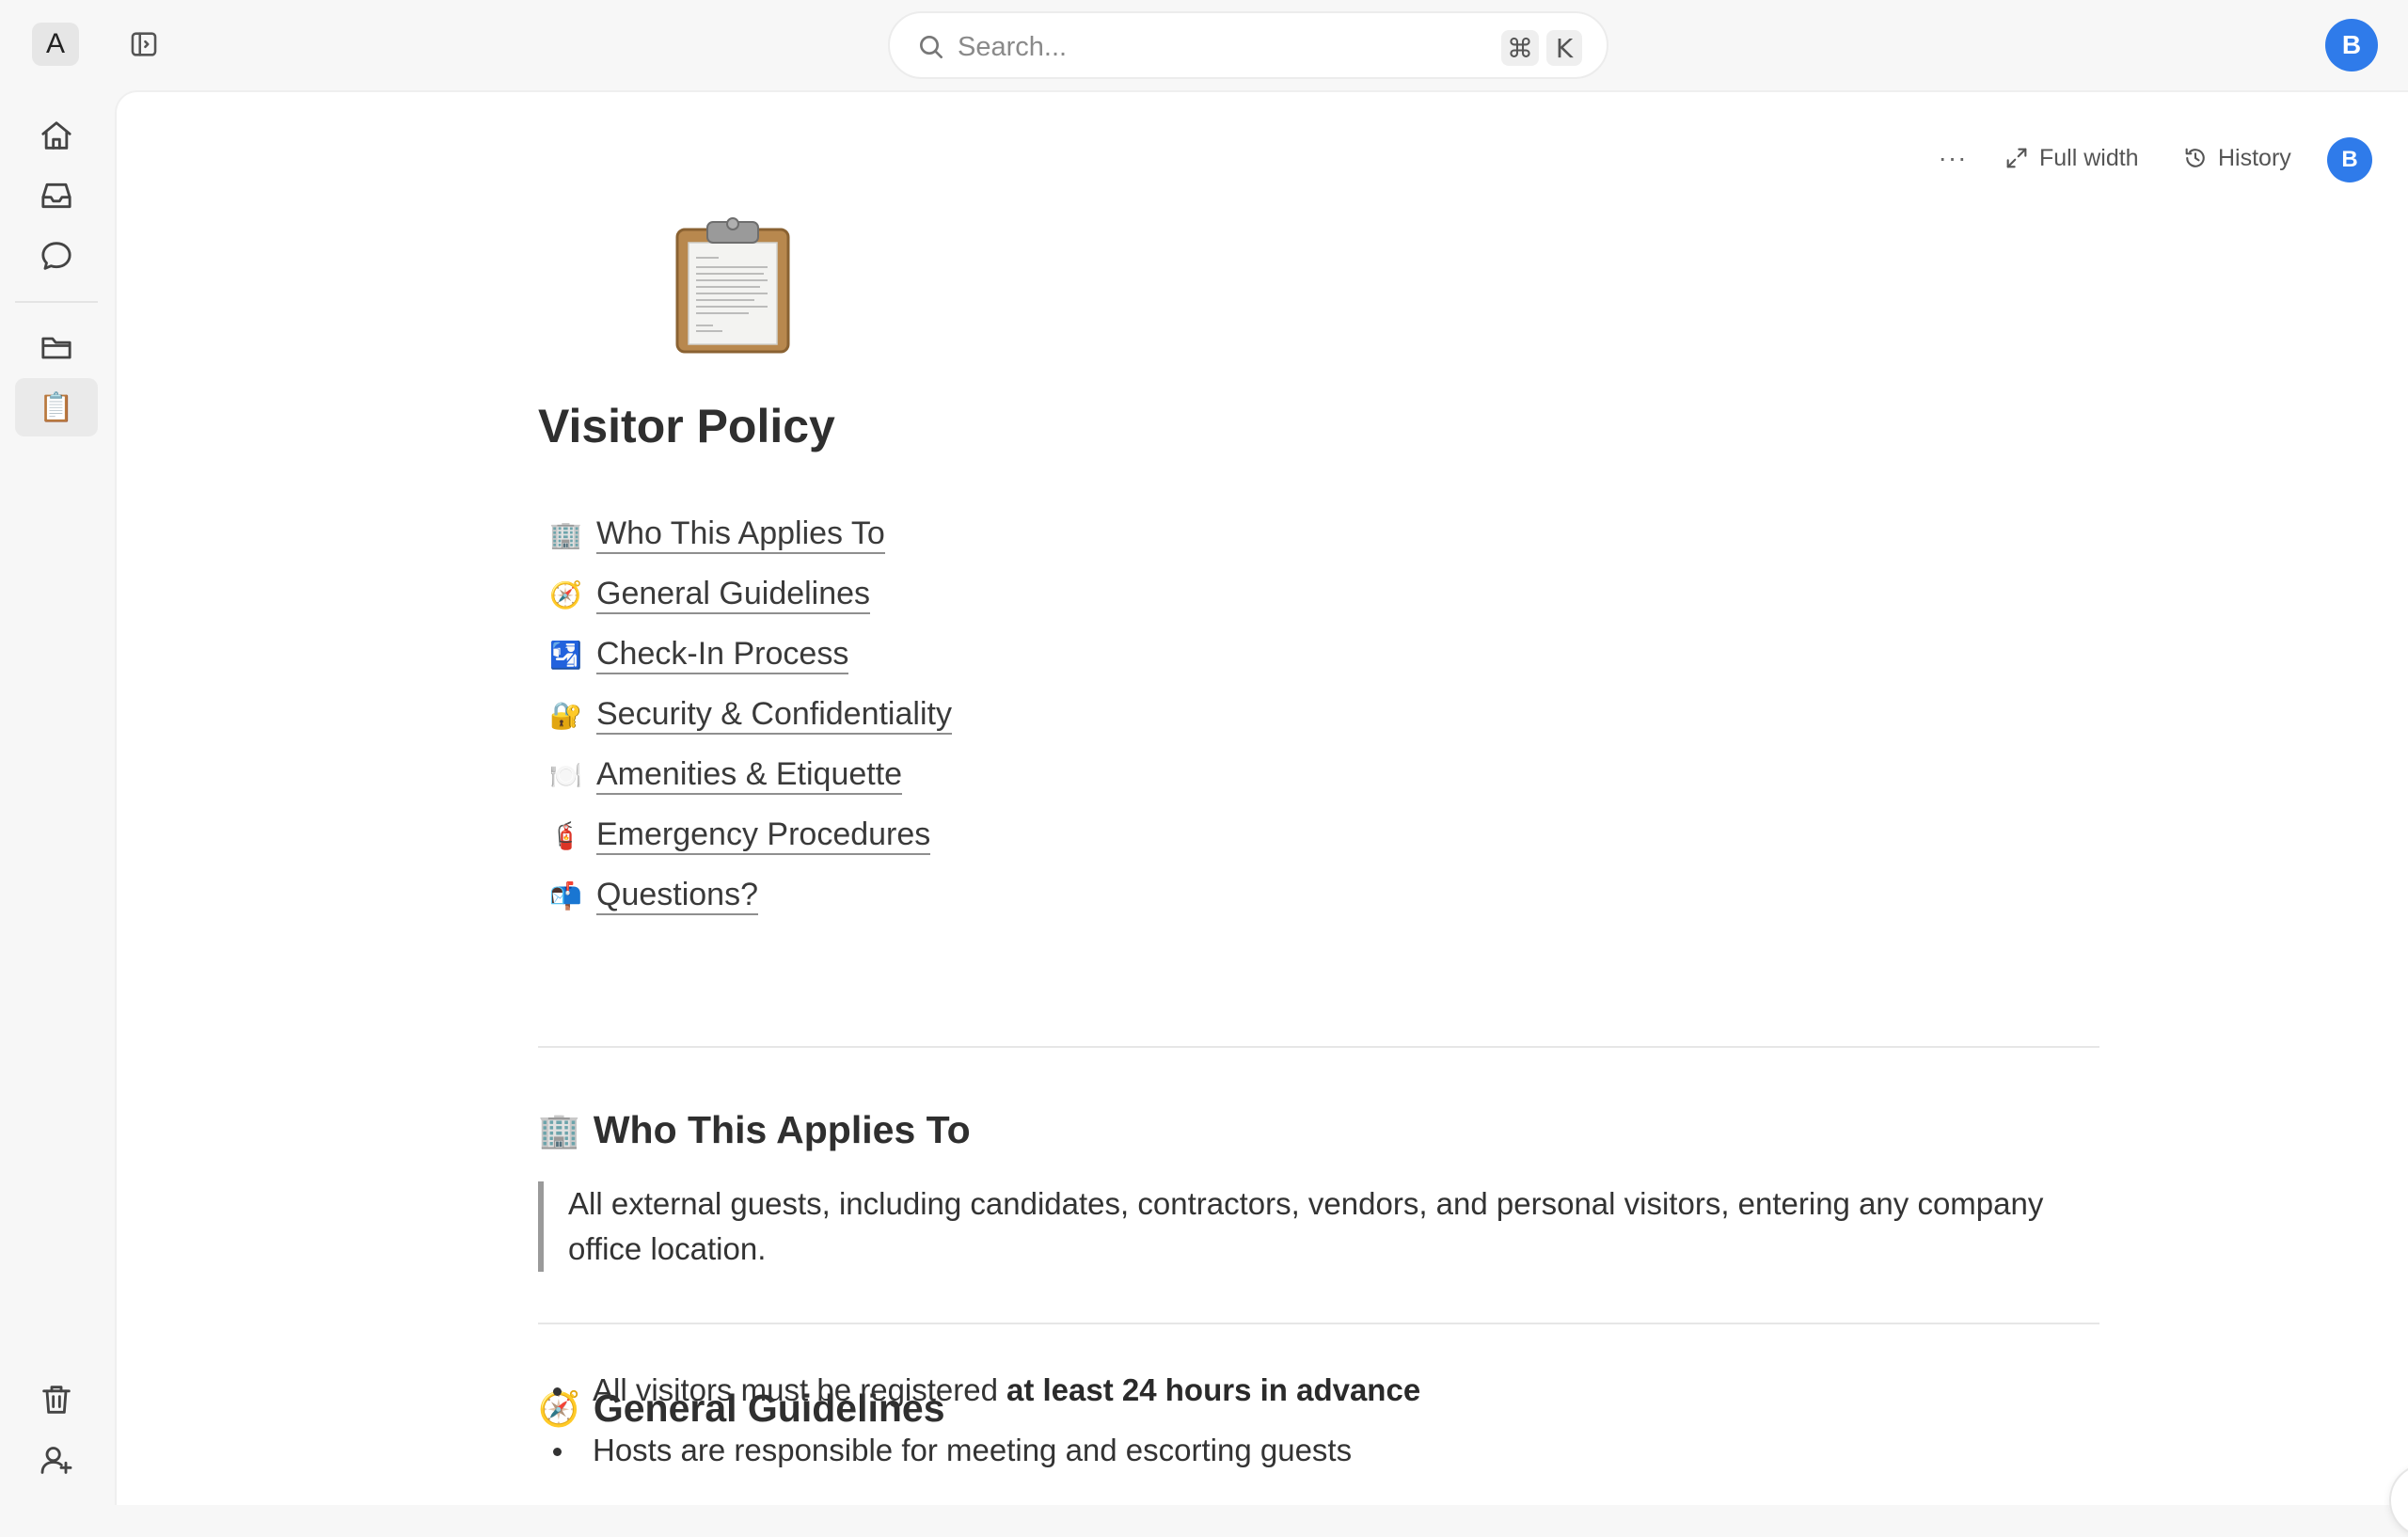 Image resolution: width=2408 pixels, height=1537 pixels. I want to click on section-heading-who-this-applies-to: 🏢 Who This Applies To, so click(755, 1130).